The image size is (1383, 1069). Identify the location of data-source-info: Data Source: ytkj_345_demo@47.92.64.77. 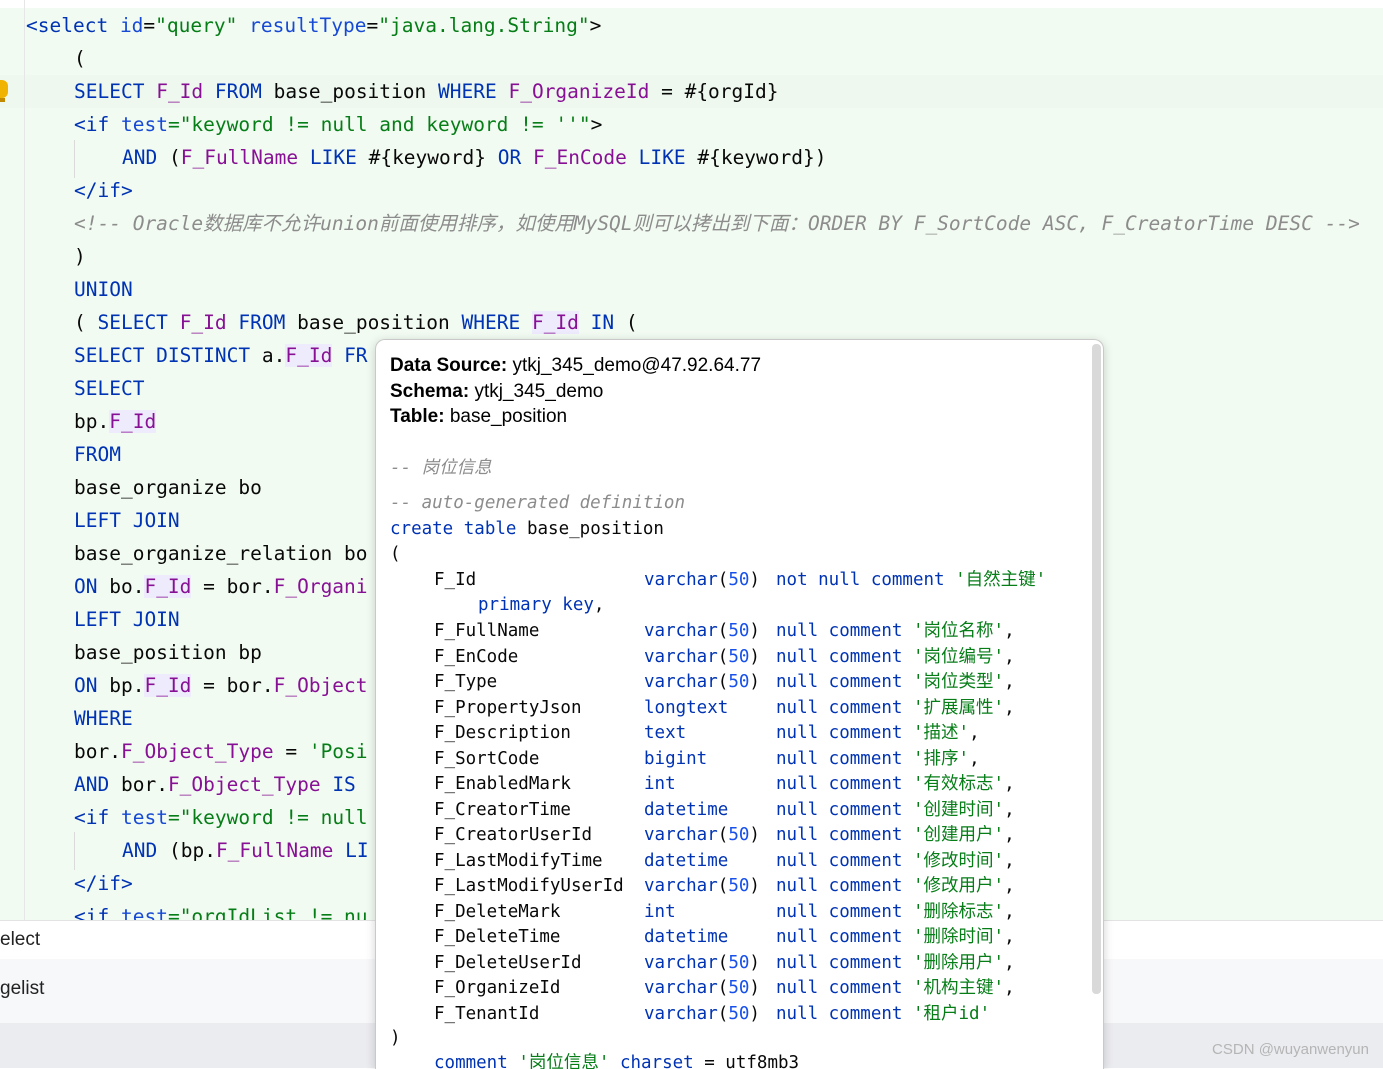
(576, 365).